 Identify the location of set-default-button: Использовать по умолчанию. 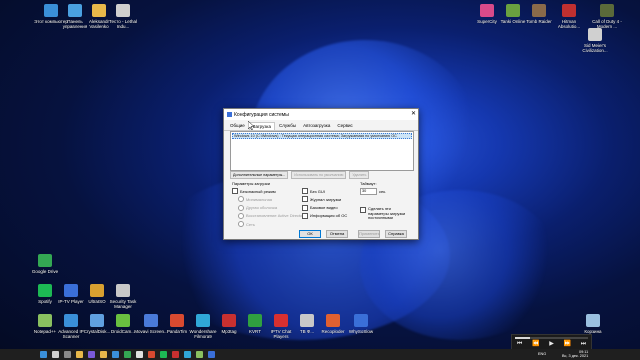
(319, 175).